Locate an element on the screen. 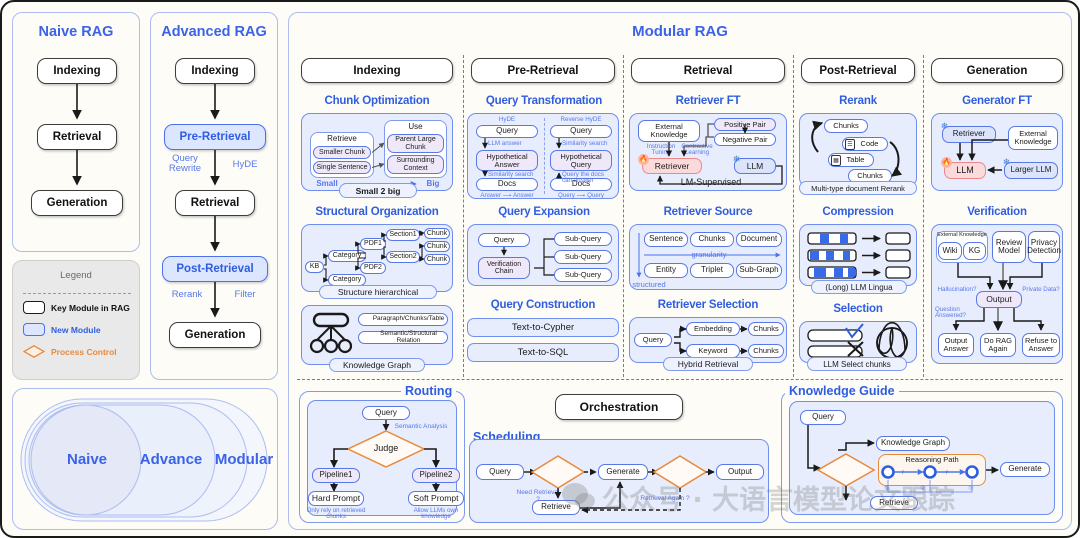 Image resolution: width=1080 pixels, height=538 pixels. adv-step-retrieval: Retrieval is located at coordinates (215, 203).